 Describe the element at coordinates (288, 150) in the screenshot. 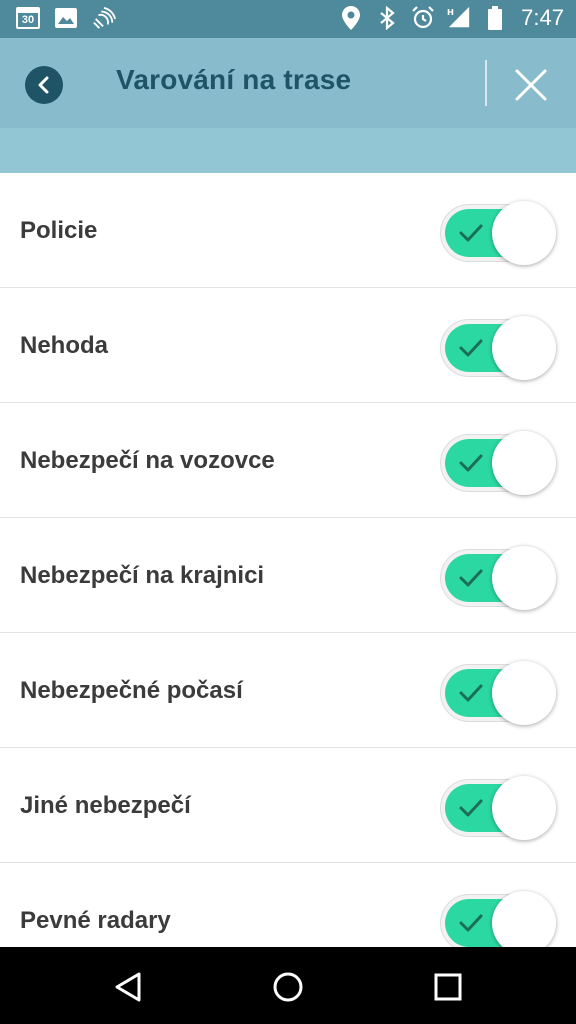

I see `header-sub-band` at that location.